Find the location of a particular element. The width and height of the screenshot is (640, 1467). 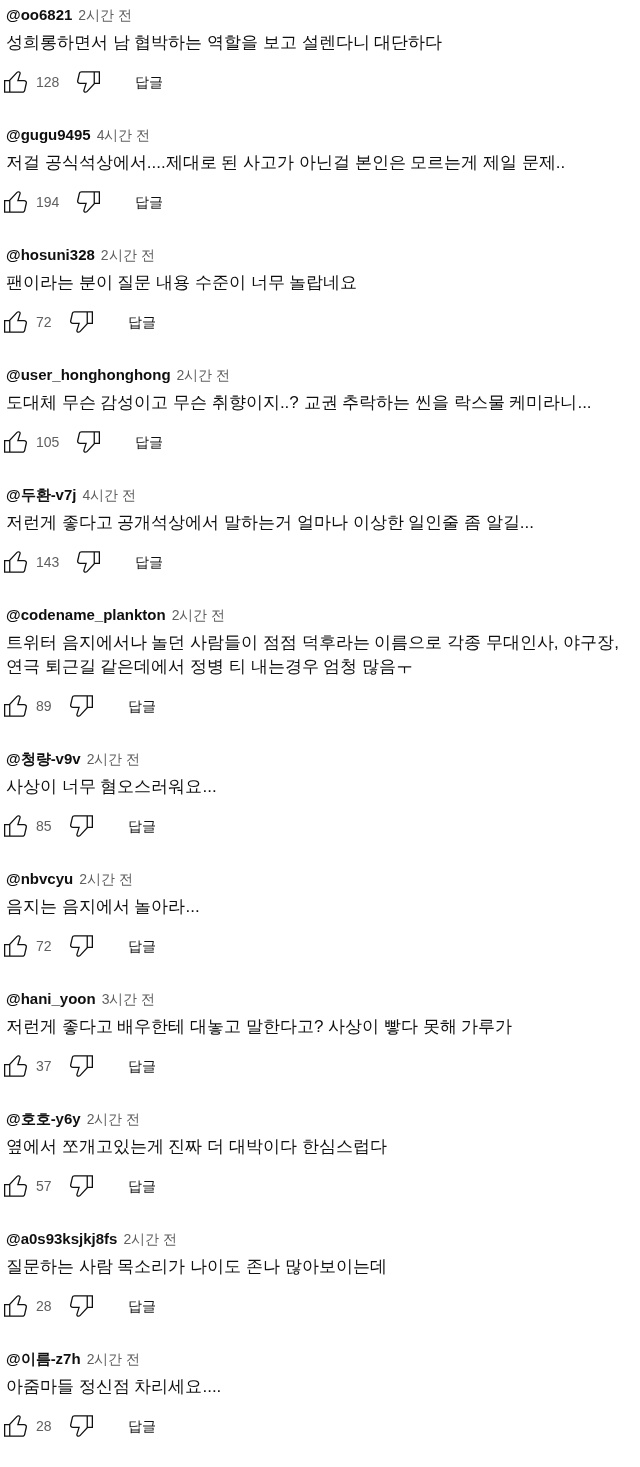

like-count: 143 is located at coordinates (48, 562).